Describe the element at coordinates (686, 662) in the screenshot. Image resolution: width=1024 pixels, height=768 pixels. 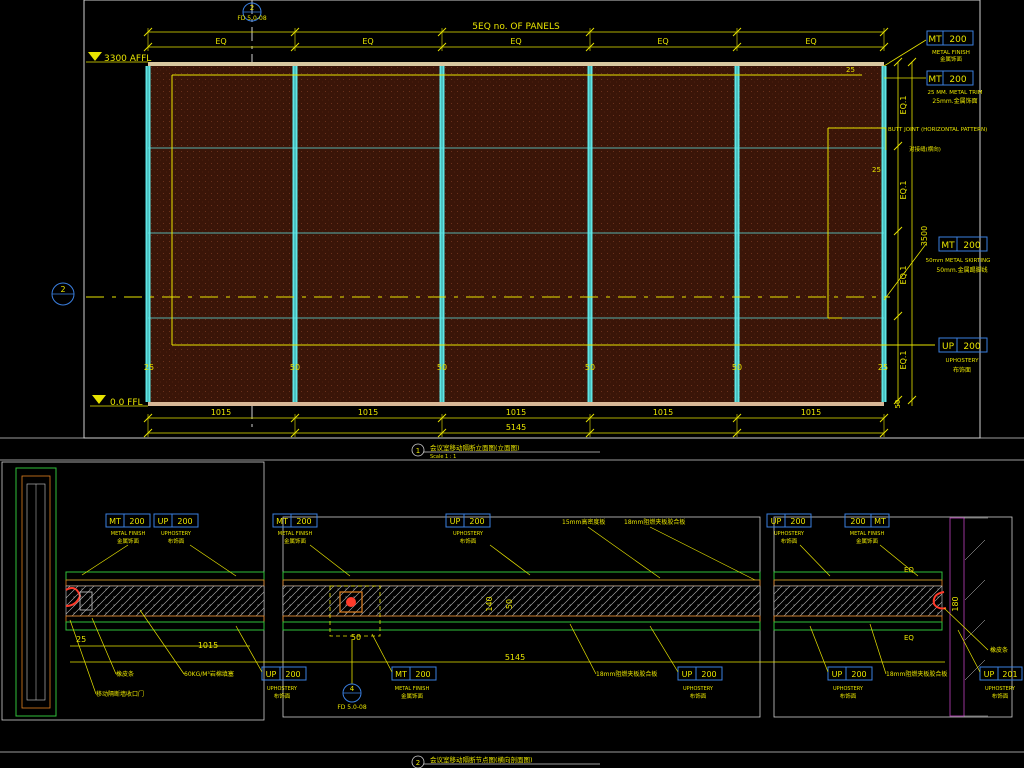
I see `plan-bottom-tag-3: UP 200 UPHOSTERY 布饰面` at that location.